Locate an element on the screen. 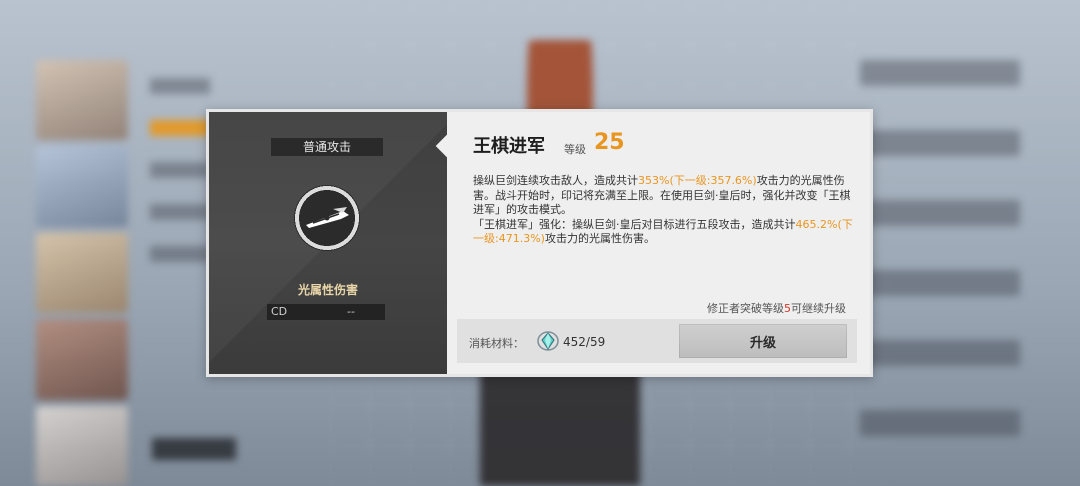  requirement-suffix: 可继续升级 is located at coordinates (818, 308).